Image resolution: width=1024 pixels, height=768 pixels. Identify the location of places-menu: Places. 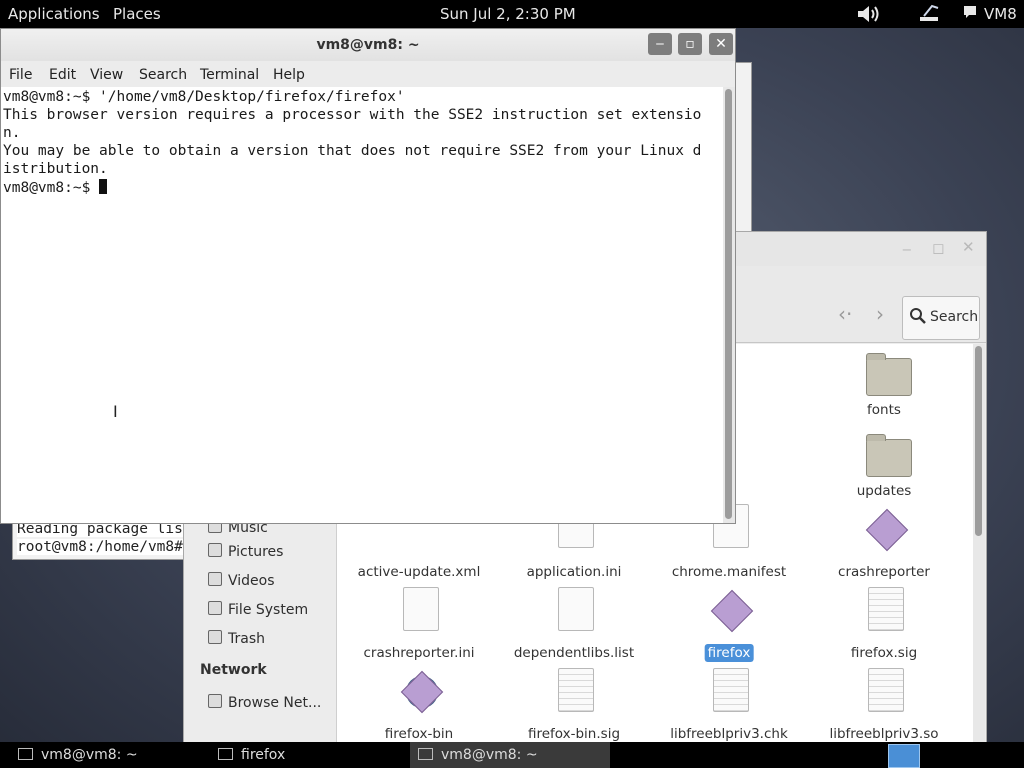
(137, 14).